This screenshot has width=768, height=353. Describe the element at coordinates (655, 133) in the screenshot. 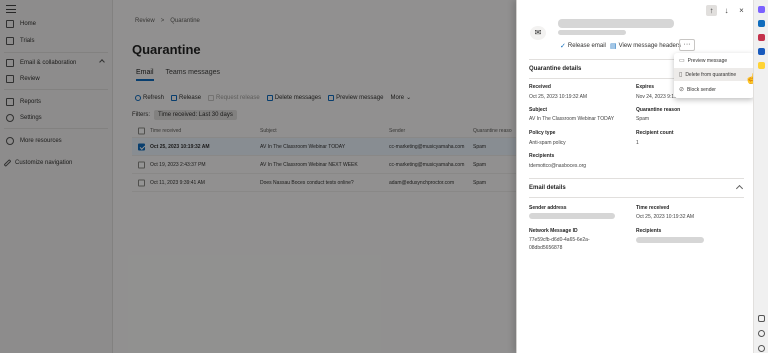

I see `recipient-count-label: Recipient count` at that location.